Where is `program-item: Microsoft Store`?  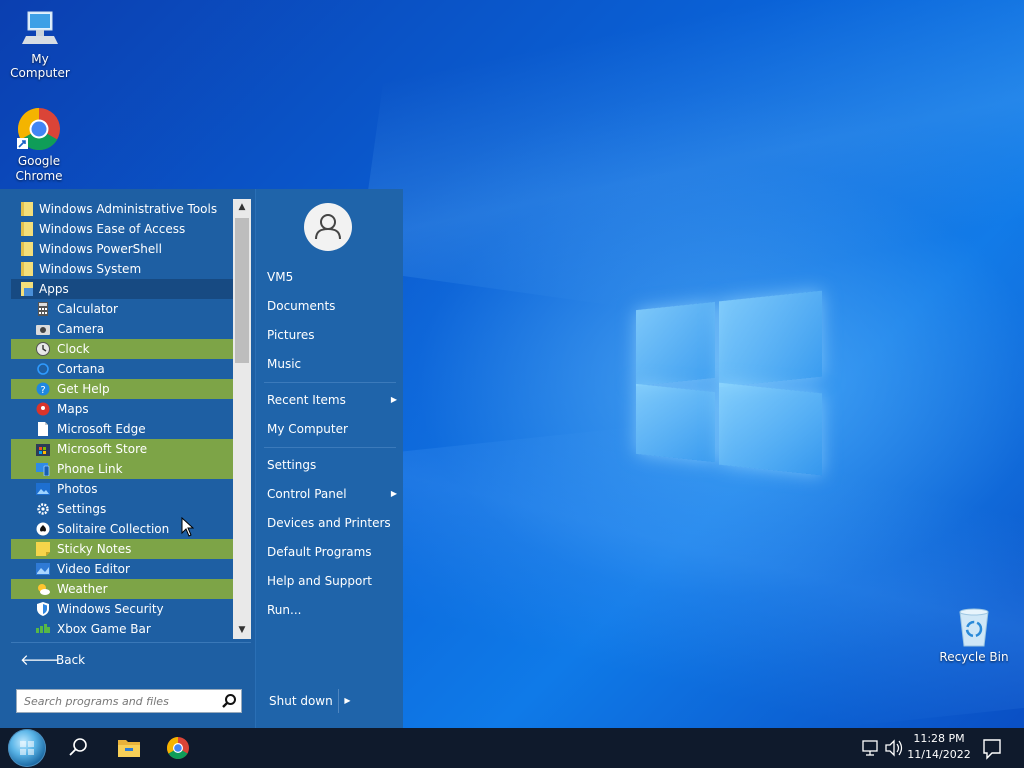
program-item: Microsoft Store is located at coordinates (122, 449).